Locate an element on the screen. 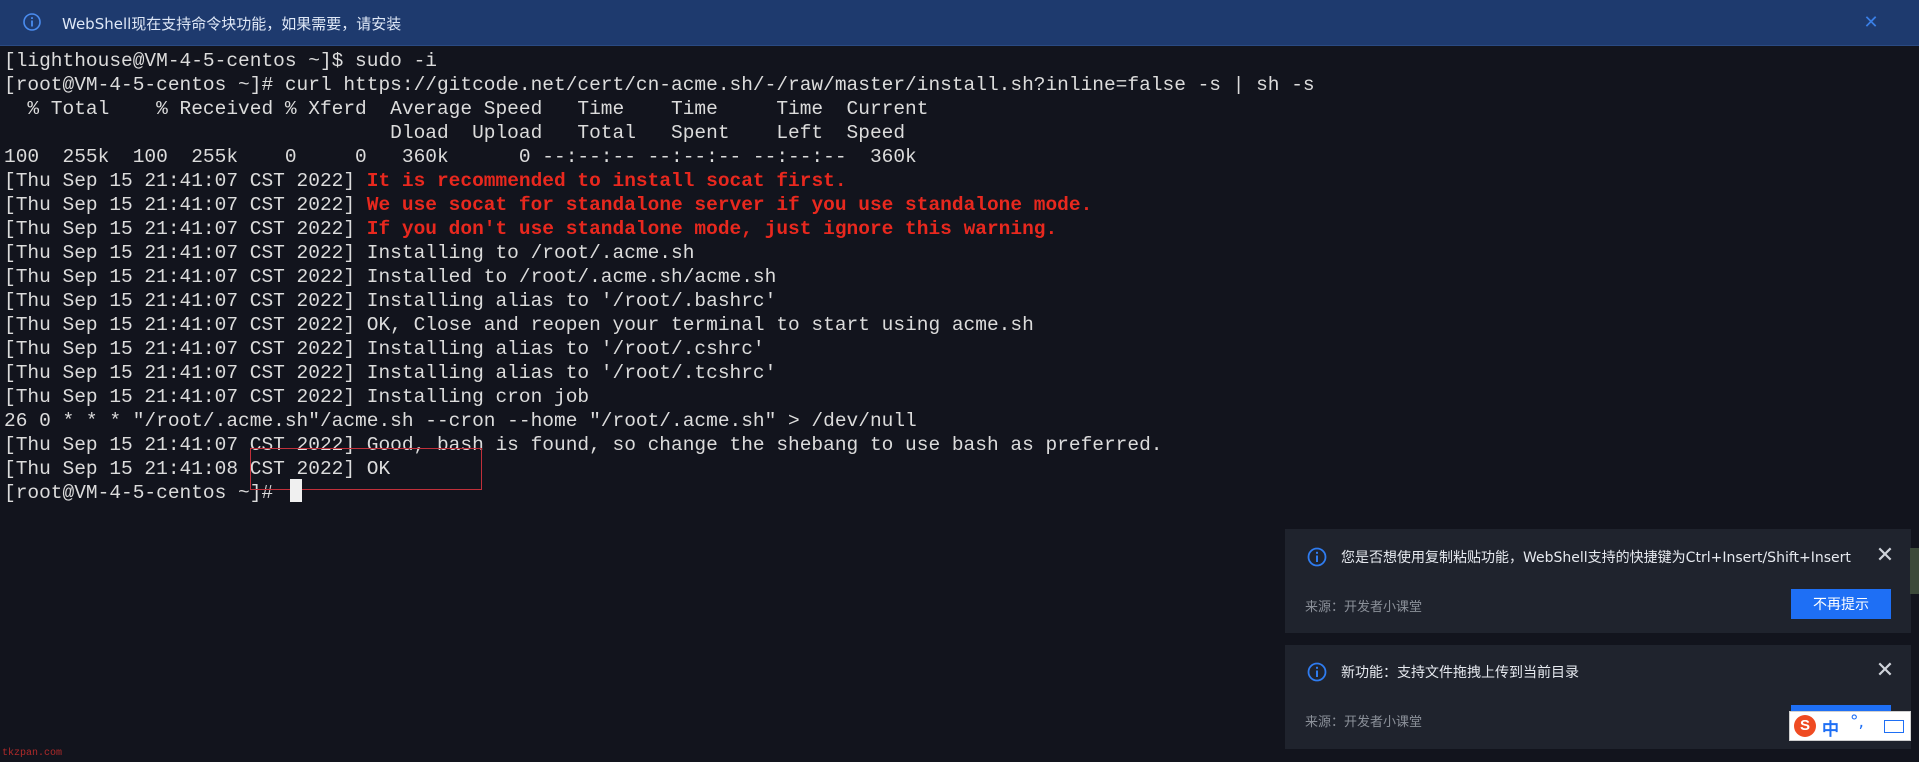  terminal-line: [lighthouse@VM-4-5-centos ~]$ sudo -i is located at coordinates (220, 61).